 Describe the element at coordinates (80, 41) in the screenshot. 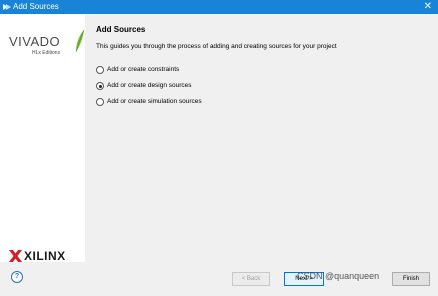

I see `leaf-icon` at that location.